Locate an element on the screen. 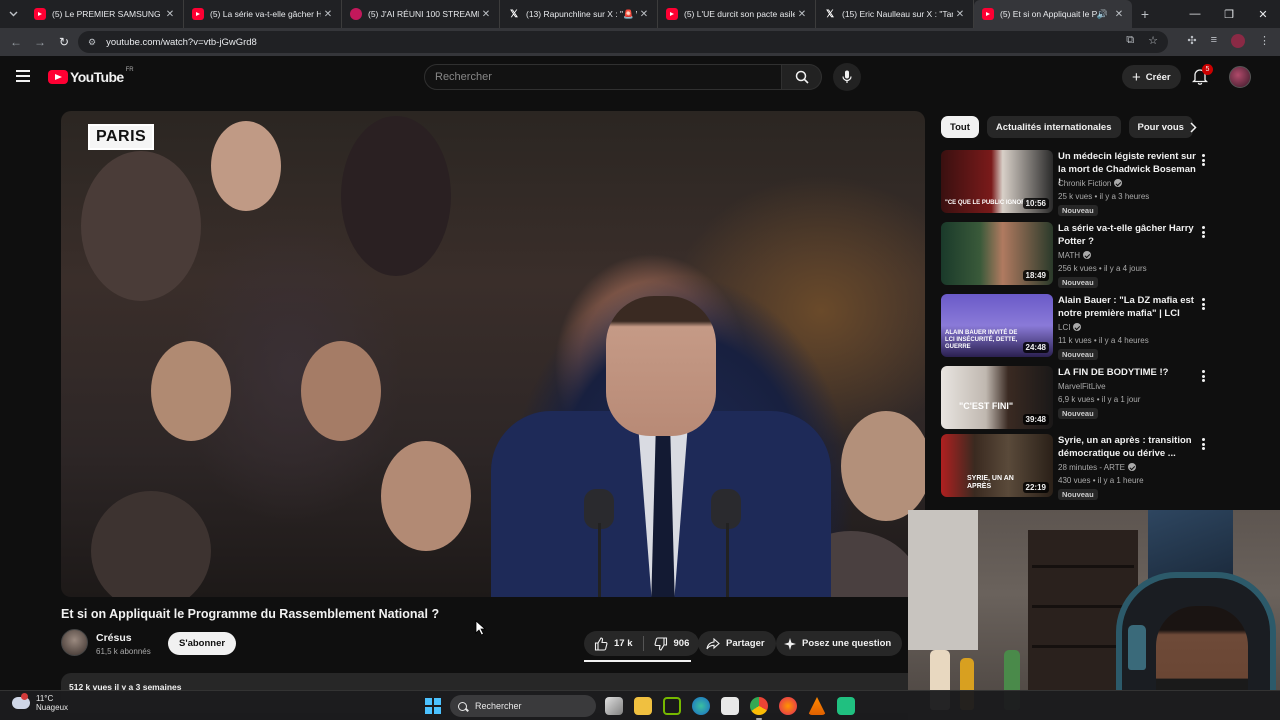  browser-tab: (5) Le PREMIER SAMSUNG qui a ✕ is located at coordinates (105, 14).